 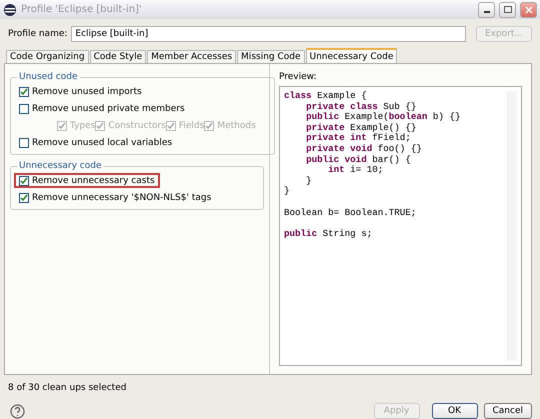 What do you see at coordinates (298, 77) in the screenshot?
I see `preview-label: Preview:` at bounding box center [298, 77].